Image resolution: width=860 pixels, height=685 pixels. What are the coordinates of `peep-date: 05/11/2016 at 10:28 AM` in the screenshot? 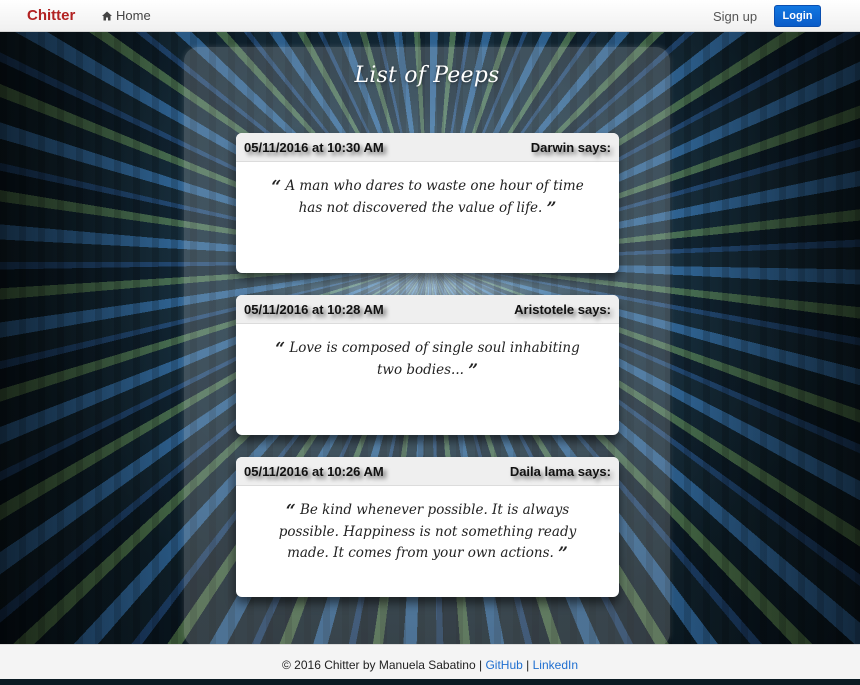 It's located at (314, 309).